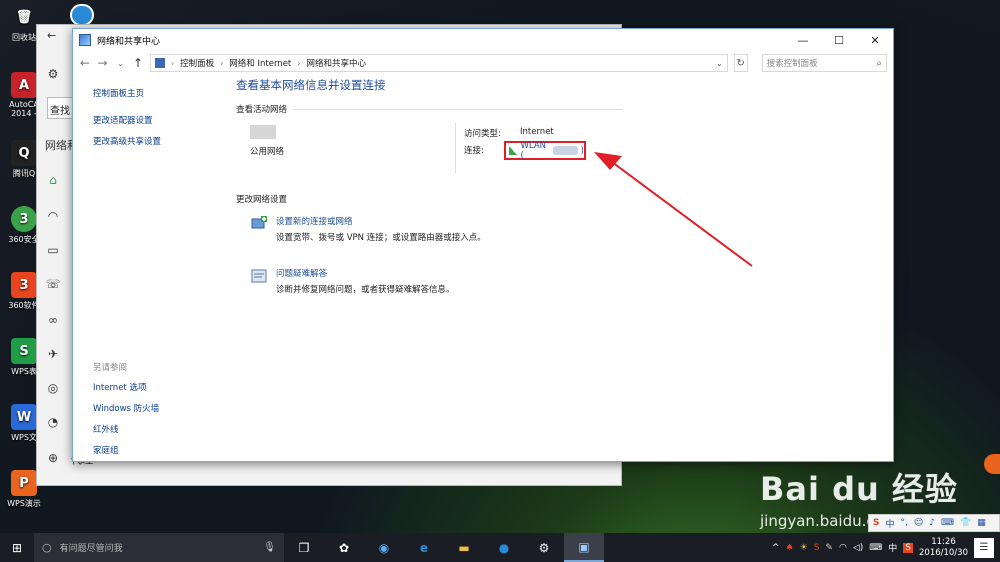  What do you see at coordinates (943, 552) in the screenshot?
I see `clock-date: 2016/10/30` at bounding box center [943, 552].